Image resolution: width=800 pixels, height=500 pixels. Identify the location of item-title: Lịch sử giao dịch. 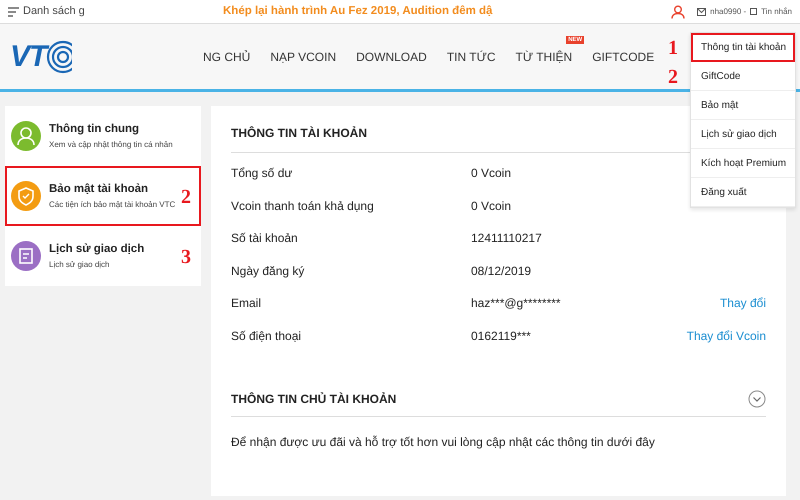
(96, 250).